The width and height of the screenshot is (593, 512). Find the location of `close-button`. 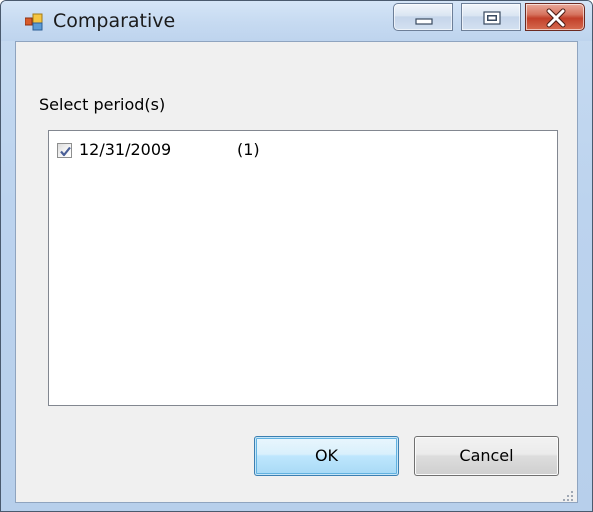

close-button is located at coordinates (555, 17).